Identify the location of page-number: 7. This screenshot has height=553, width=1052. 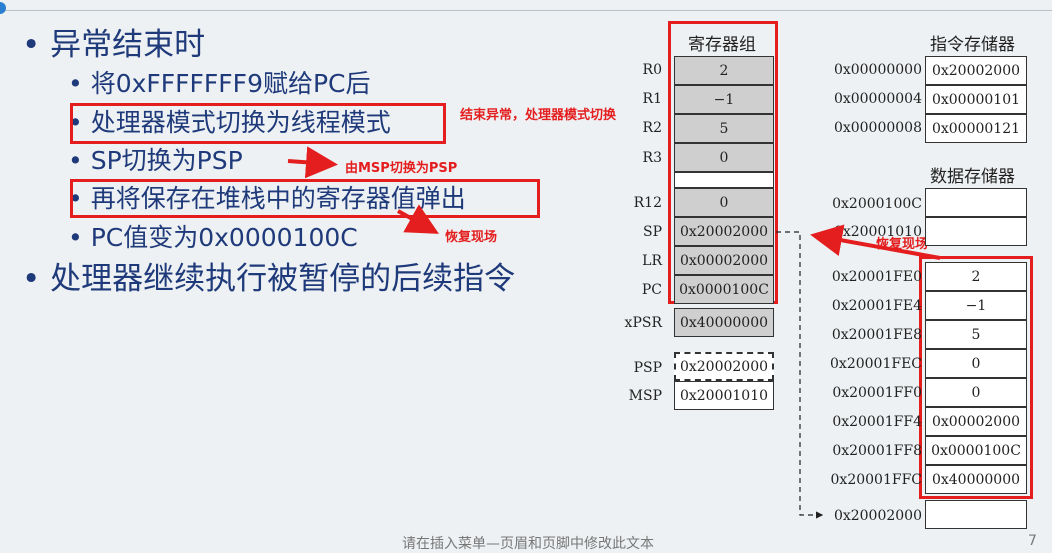
(1032, 541).